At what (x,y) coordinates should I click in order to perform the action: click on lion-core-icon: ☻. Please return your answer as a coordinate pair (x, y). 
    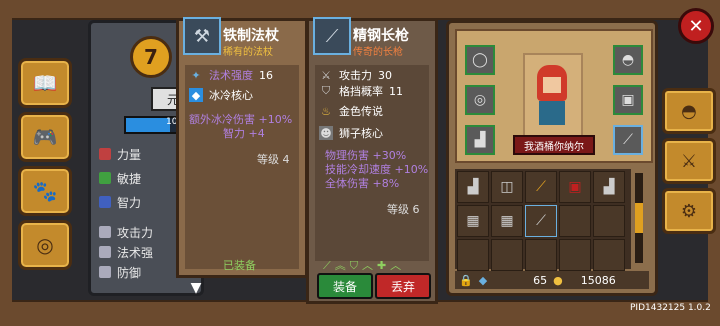
    Looking at the image, I should click on (326, 133).